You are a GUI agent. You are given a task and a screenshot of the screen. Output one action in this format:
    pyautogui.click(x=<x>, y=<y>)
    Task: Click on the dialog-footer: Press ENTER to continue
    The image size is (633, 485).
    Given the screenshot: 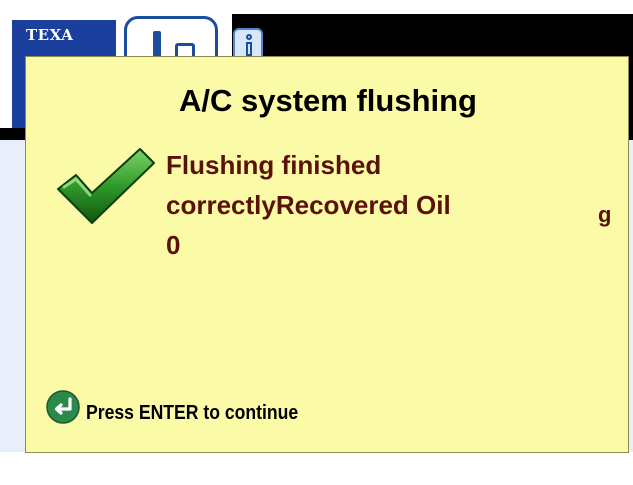 What is the action you would take?
    pyautogui.click(x=186, y=407)
    